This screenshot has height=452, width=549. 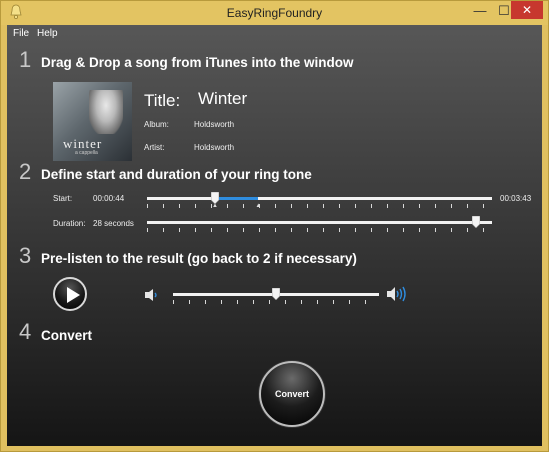 What do you see at coordinates (214, 206) in the screenshot?
I see `start-marker: ▲` at bounding box center [214, 206].